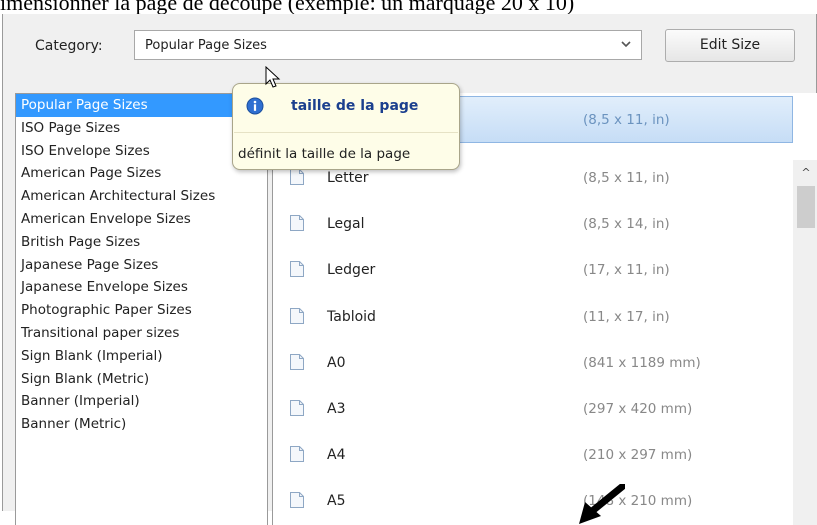 Image resolution: width=817 pixels, height=525 pixels. What do you see at coordinates (206, 45) in the screenshot?
I see `category-dropdown-value: Popular Page Sizes` at bounding box center [206, 45].